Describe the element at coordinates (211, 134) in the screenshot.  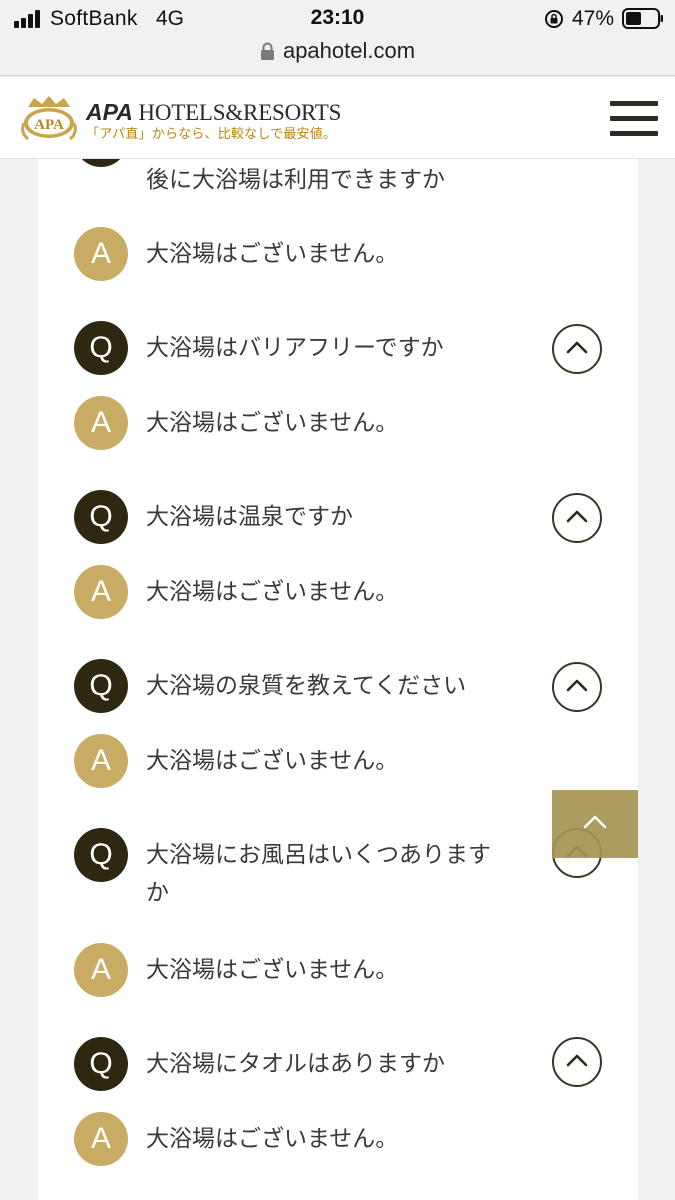
I see `brand-tagline: 「アパ直」からなら、比較なしで最安値。` at that location.